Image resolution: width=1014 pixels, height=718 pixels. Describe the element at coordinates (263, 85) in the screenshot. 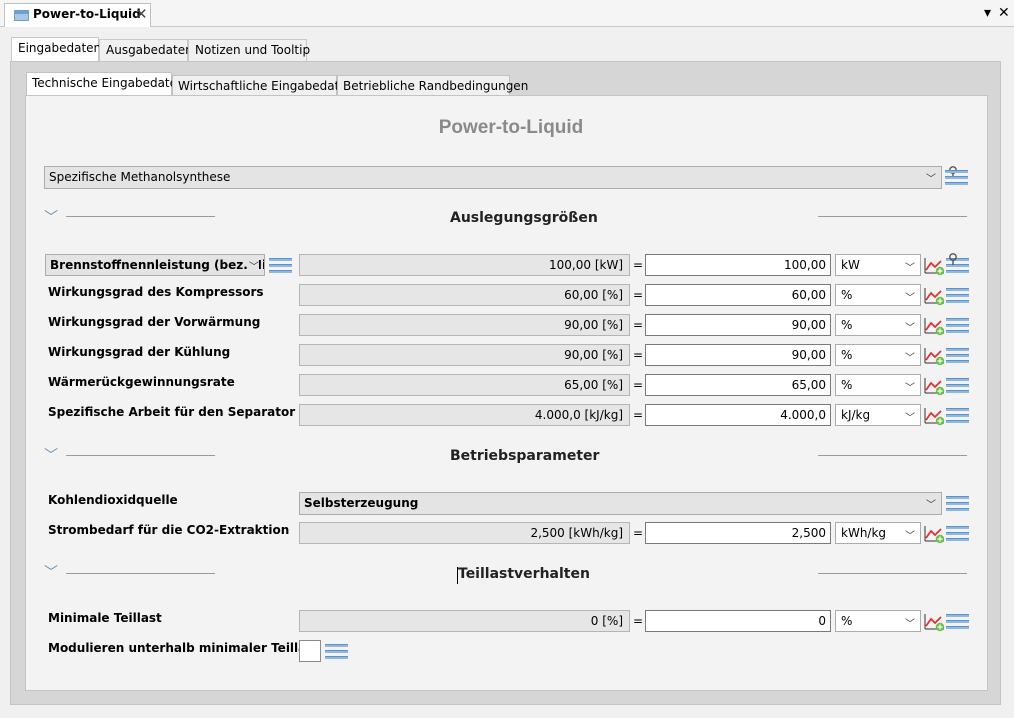

I see `tab-wirtschaftliche-eingabedaten: Wirtschaftliche Eingabedaten` at that location.